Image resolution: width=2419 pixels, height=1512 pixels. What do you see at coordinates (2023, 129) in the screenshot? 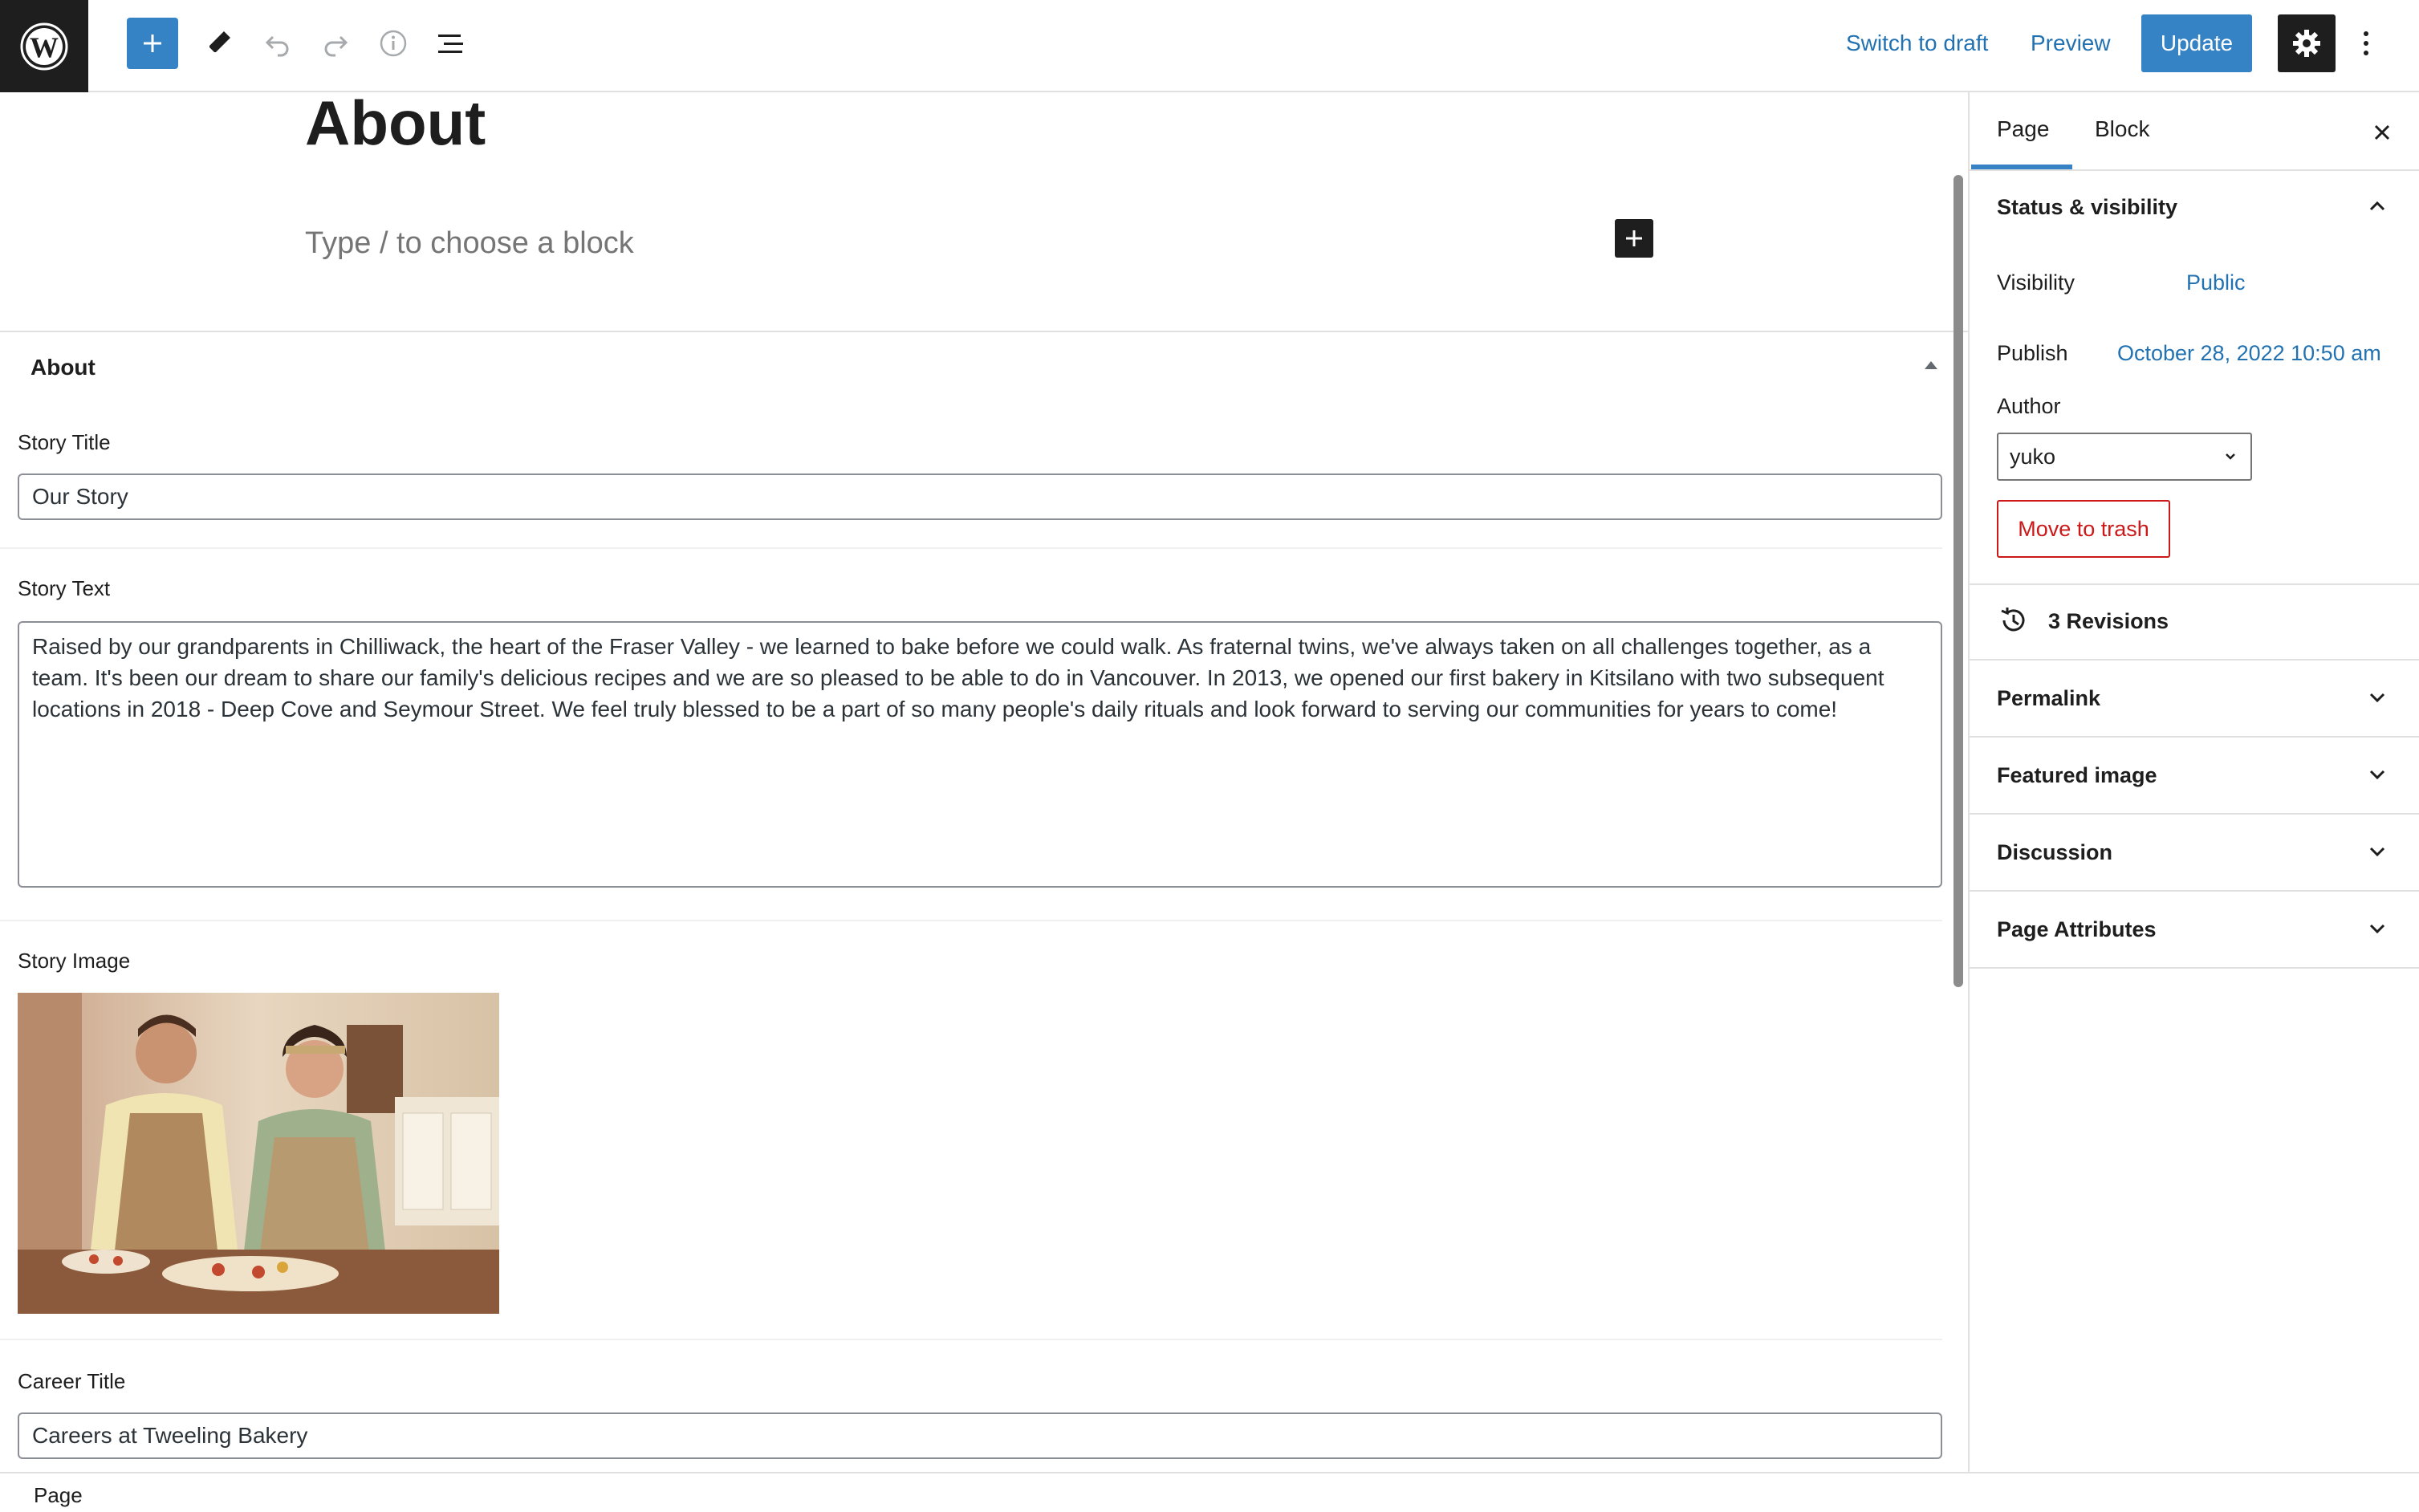
I see `tab-page: Page` at bounding box center [2023, 129].